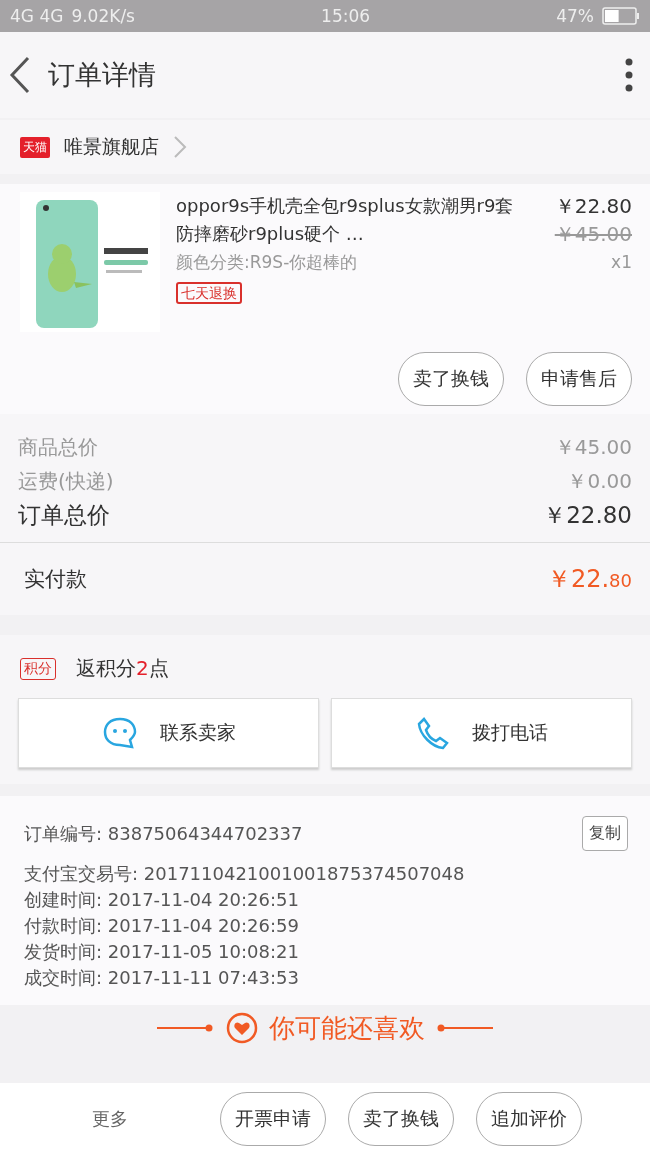  Describe the element at coordinates (432, 733) in the screenshot. I see `phone-icon` at that location.